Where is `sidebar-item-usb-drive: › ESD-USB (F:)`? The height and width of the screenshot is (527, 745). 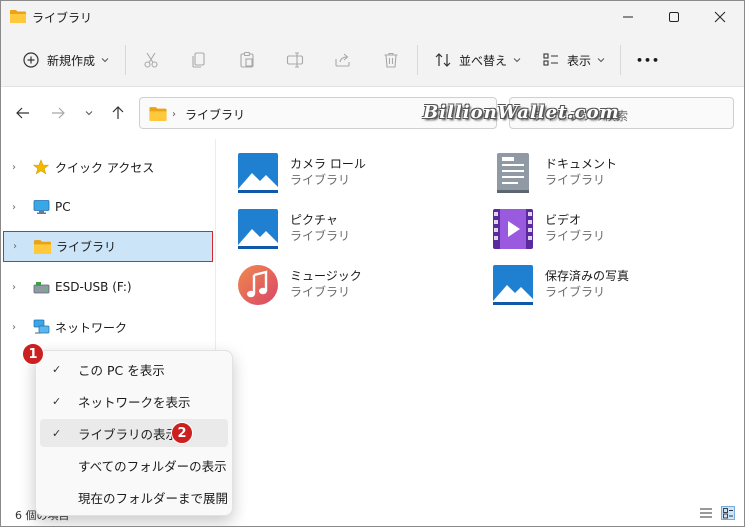
sidebar-item-usb-drive: › ESD-USB (F:) is located at coordinates (108, 287).